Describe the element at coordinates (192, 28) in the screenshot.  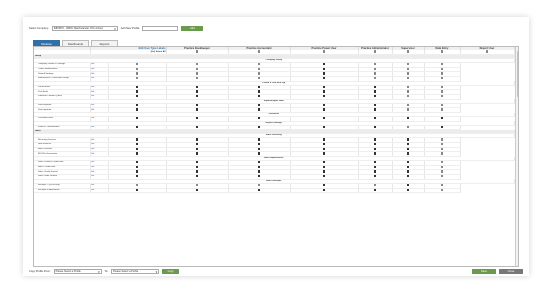
I see `add-button: Add` at that location.